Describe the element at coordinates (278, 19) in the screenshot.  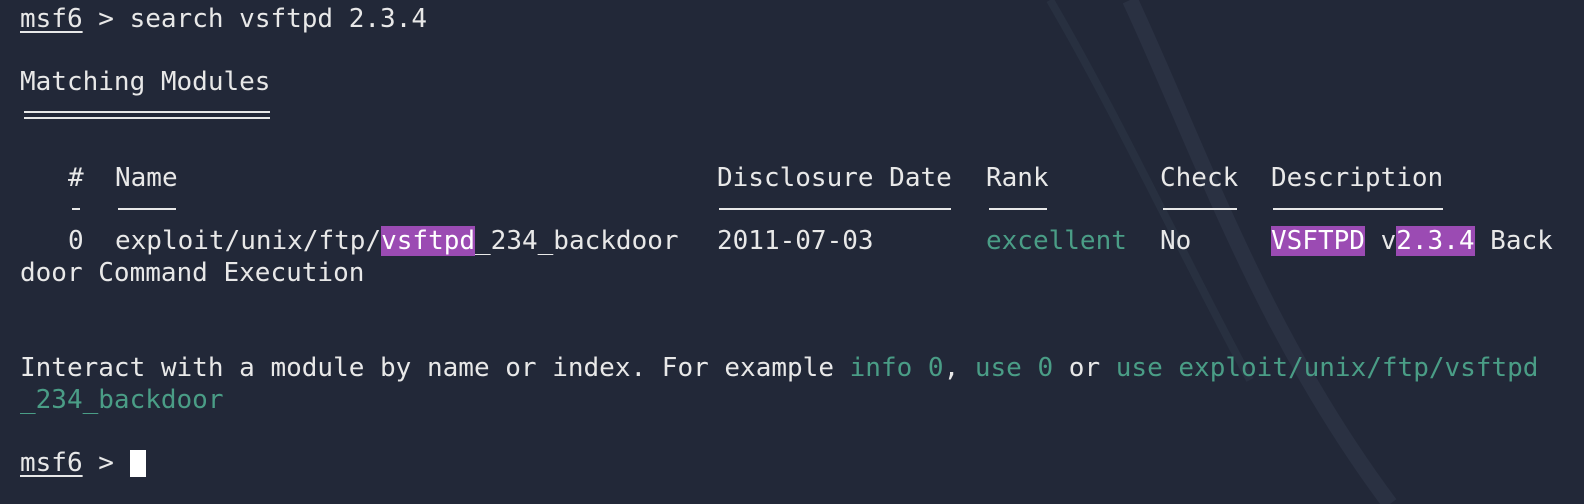
I see `command-text: search vsftpd 2.3.4` at that location.